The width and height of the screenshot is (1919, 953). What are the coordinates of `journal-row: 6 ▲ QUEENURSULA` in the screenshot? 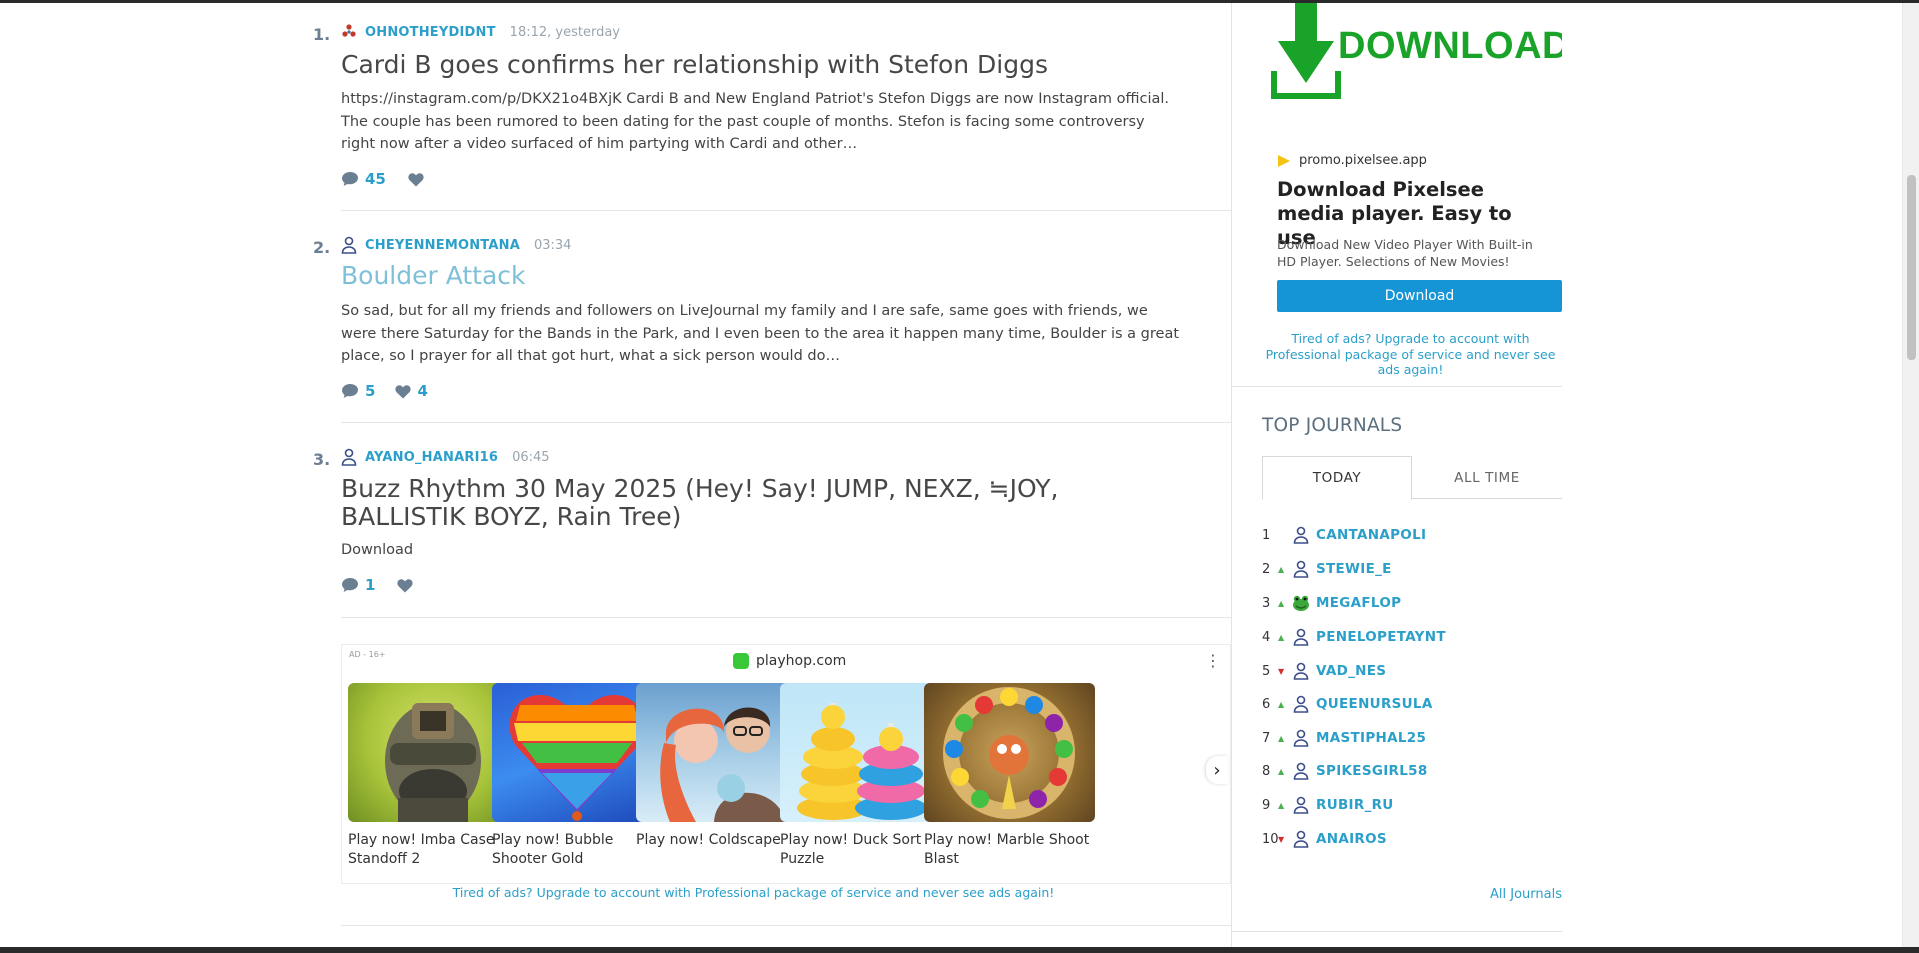 It's located at (1412, 704).